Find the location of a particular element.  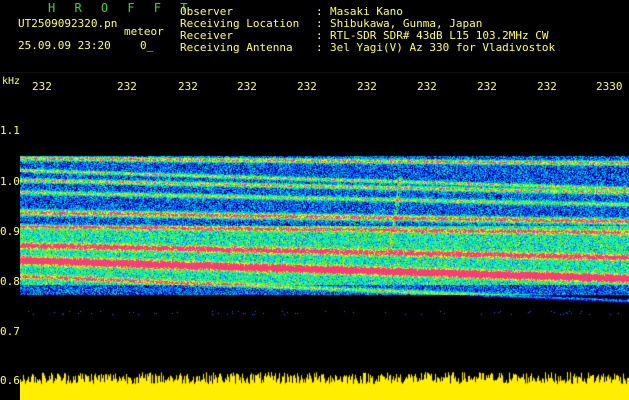

info-colon: : is located at coordinates (319, 47).